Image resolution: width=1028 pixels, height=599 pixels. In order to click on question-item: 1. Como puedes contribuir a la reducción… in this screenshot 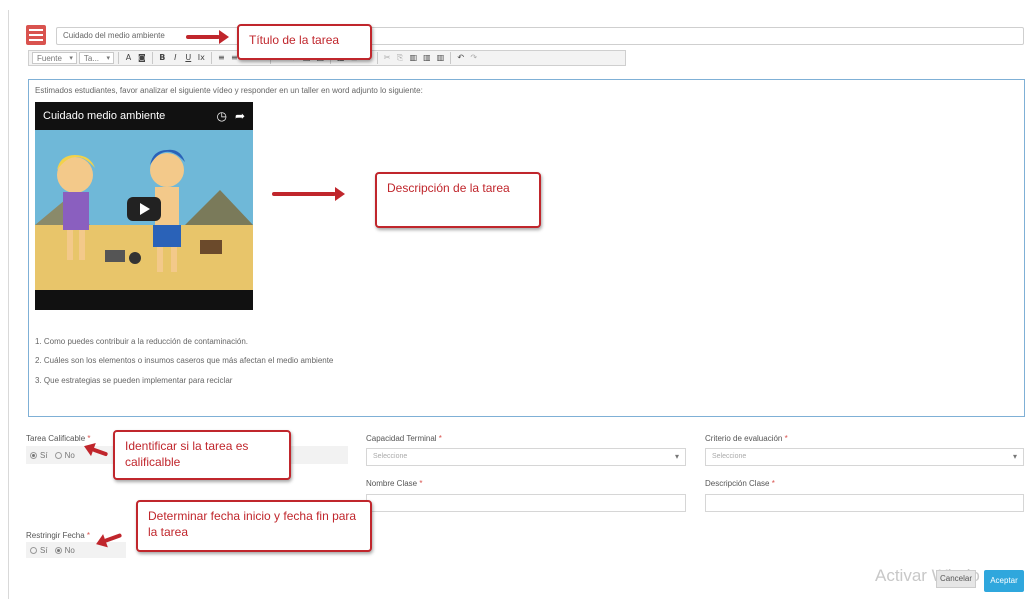, I will do `click(142, 341)`.